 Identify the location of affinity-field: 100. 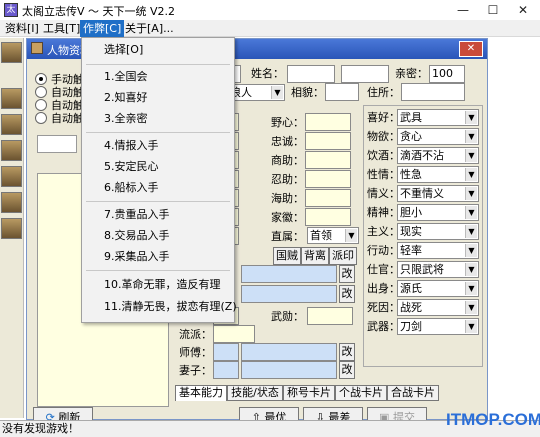
(447, 74).